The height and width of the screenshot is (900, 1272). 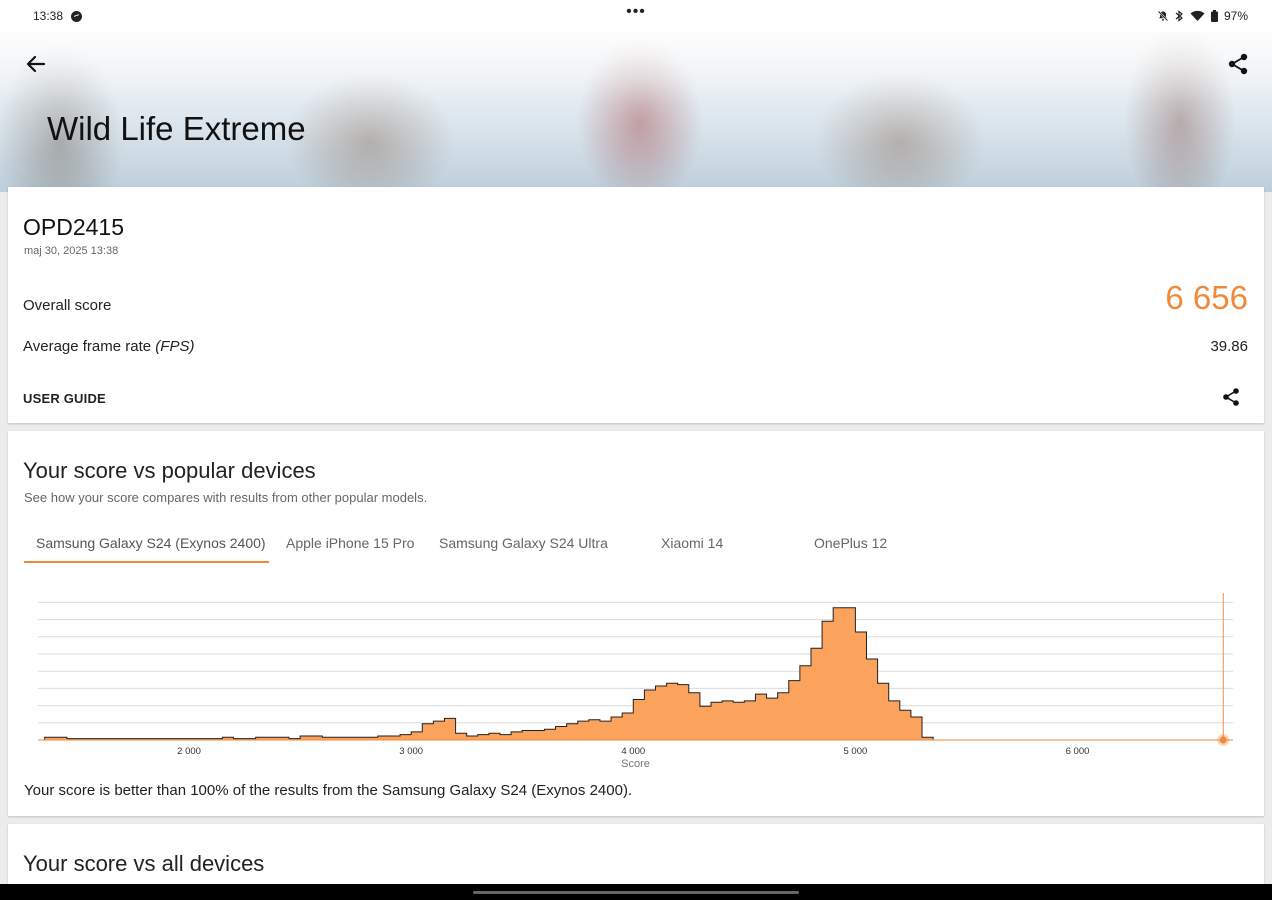 I want to click on status-bar: 13:38 ••• 97%, so click(x=636, y=16).